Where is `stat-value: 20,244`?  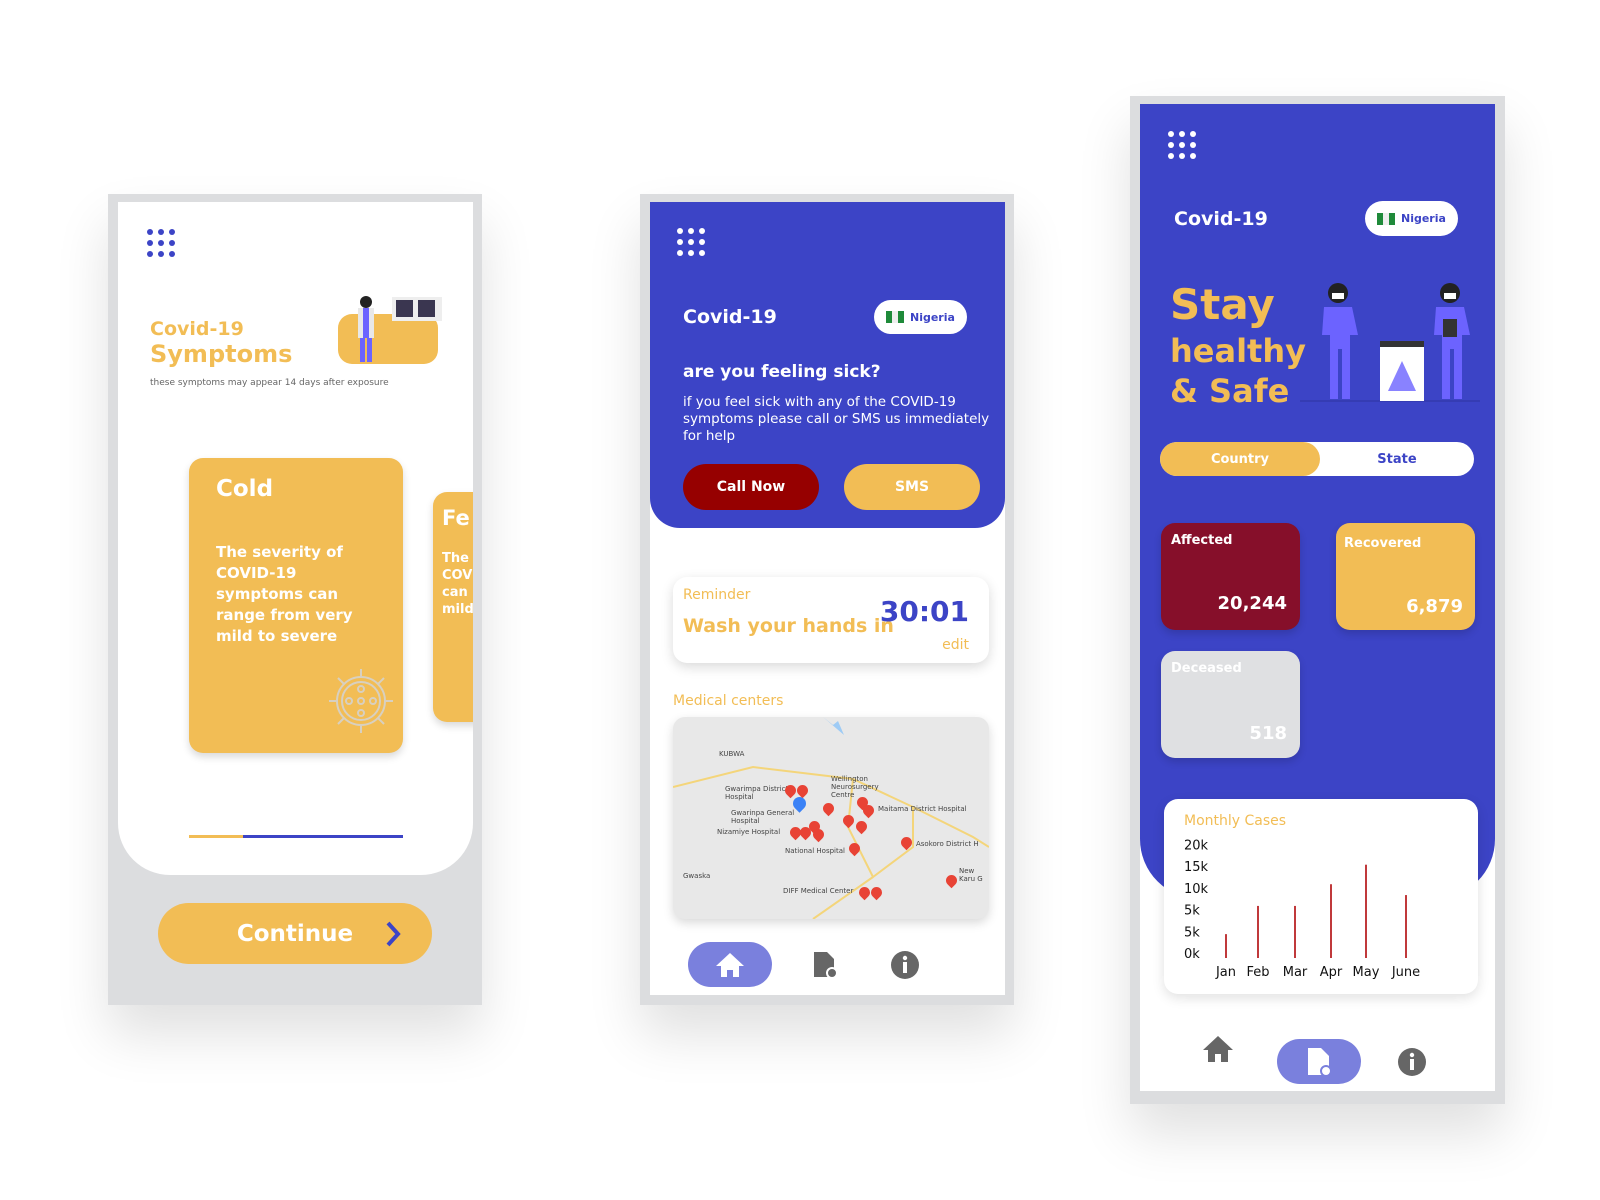
stat-value: 20,244 is located at coordinates (1252, 603).